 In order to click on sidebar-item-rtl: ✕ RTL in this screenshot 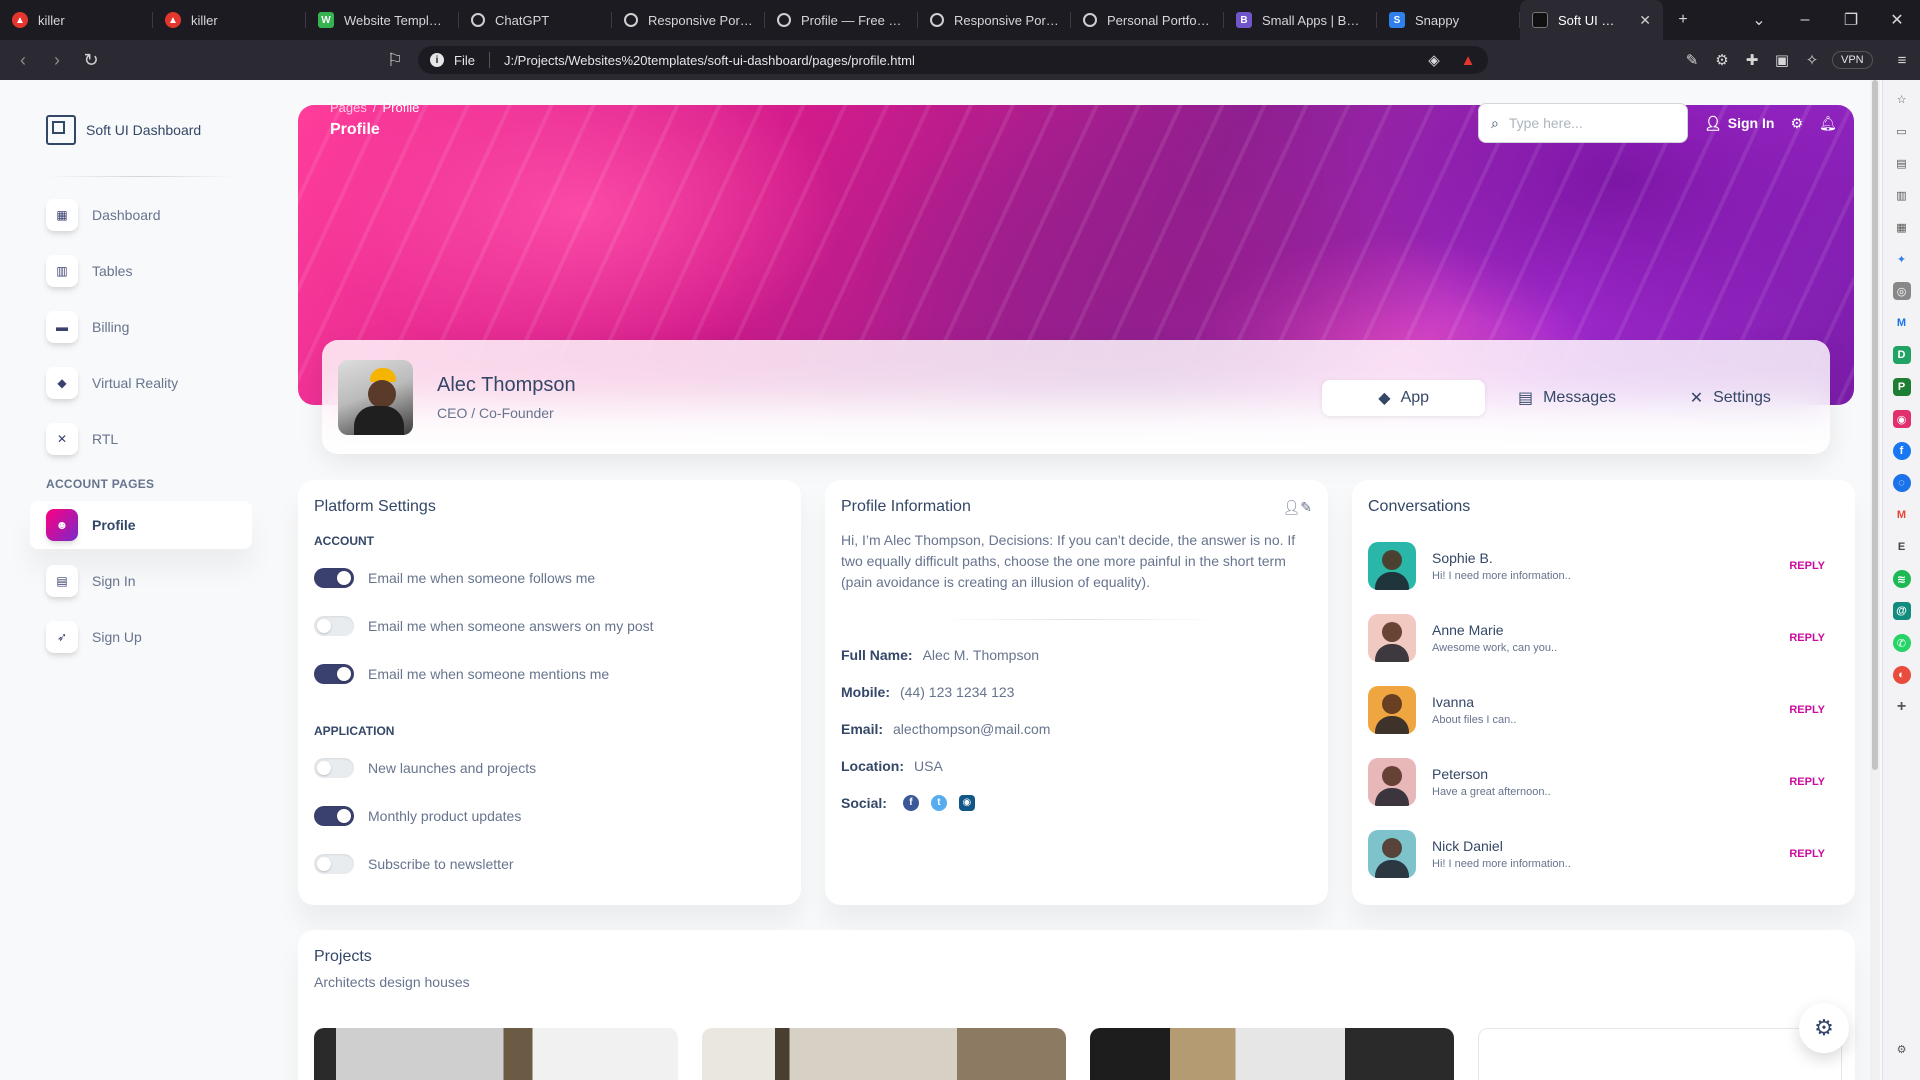, I will do `click(141, 439)`.